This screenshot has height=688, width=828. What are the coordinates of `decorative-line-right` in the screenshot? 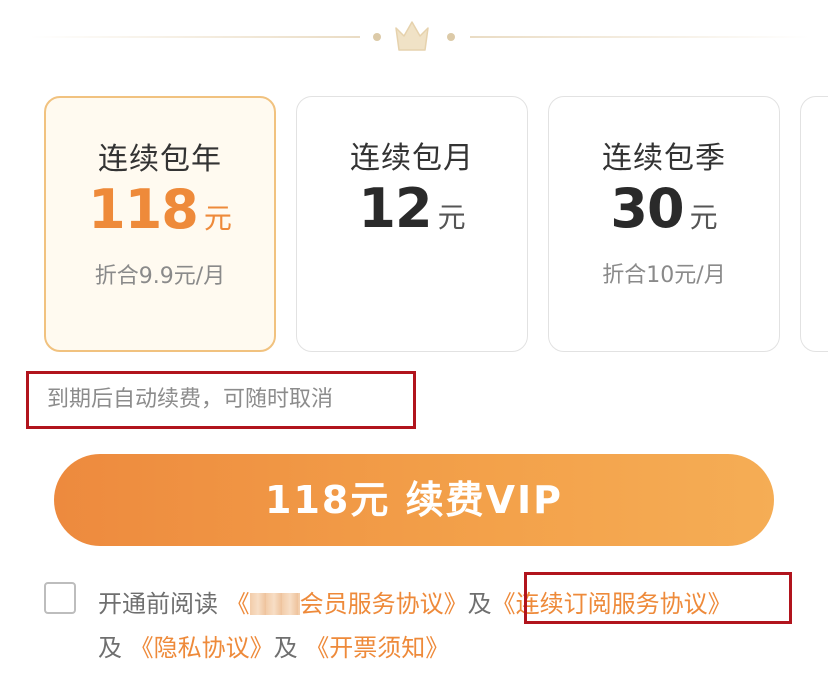 It's located at (640, 37).